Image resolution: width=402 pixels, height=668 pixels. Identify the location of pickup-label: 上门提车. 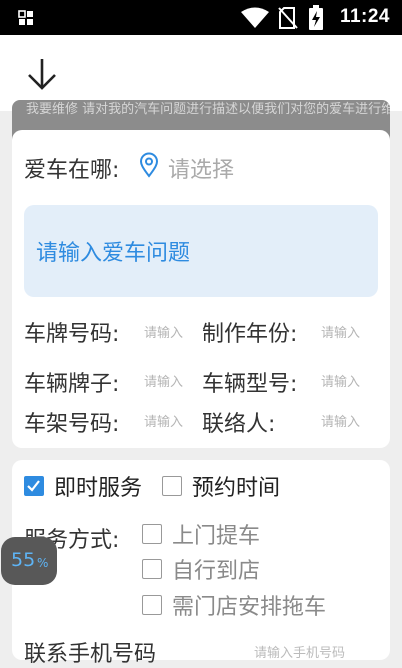
(216, 534).